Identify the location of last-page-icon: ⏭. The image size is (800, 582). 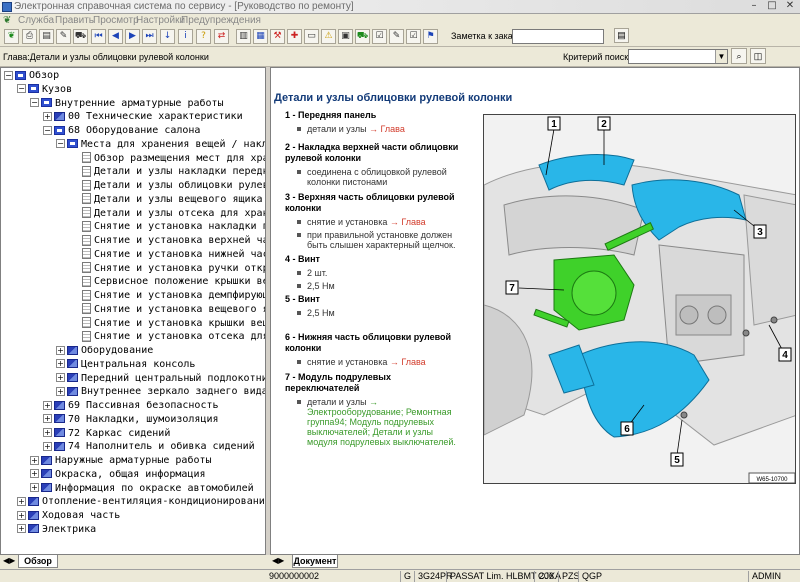
(149, 36).